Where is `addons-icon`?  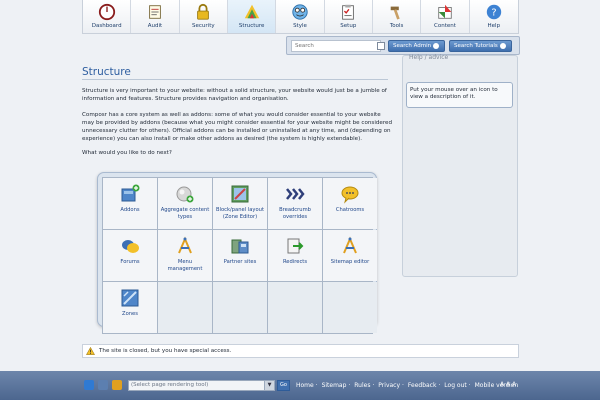 addons-icon is located at coordinates (130, 193).